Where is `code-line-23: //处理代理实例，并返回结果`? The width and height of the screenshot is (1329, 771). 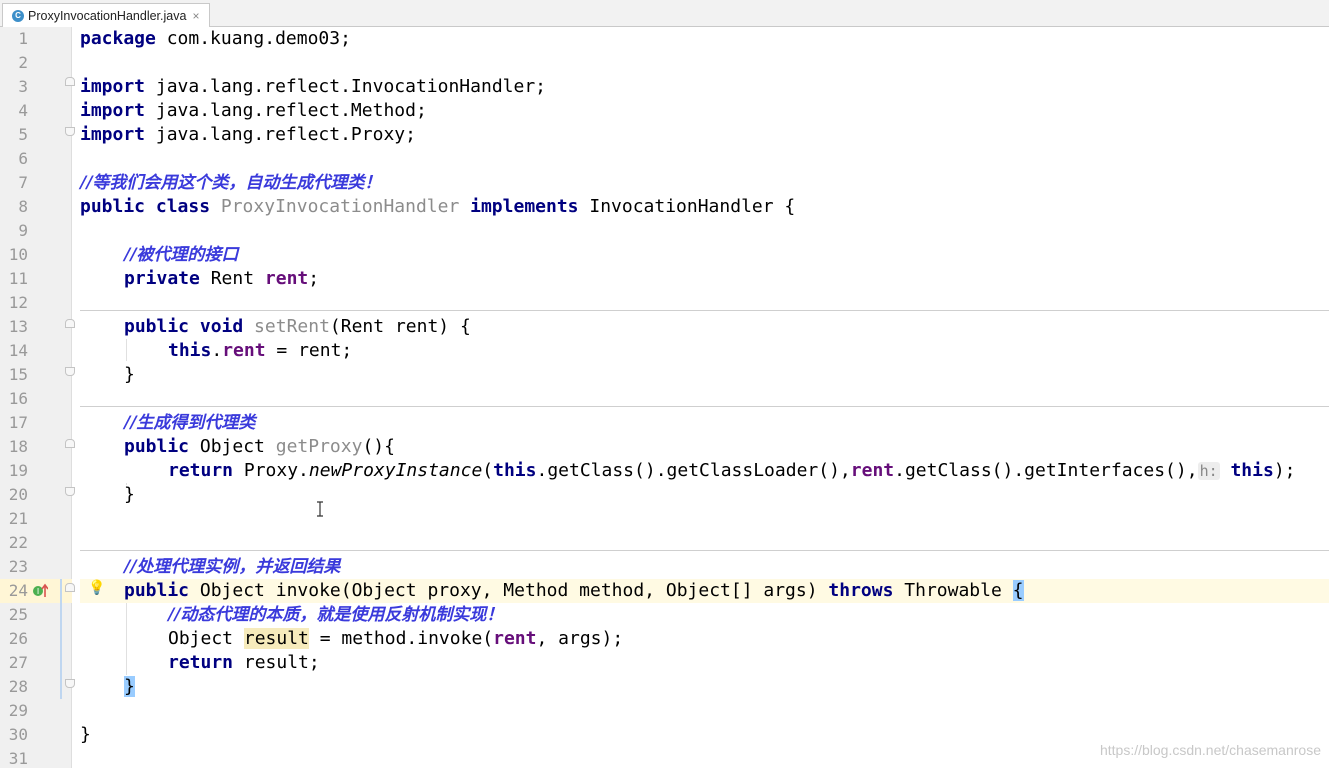
code-line-23: //处理代理实例，并返回结果 is located at coordinates (232, 567).